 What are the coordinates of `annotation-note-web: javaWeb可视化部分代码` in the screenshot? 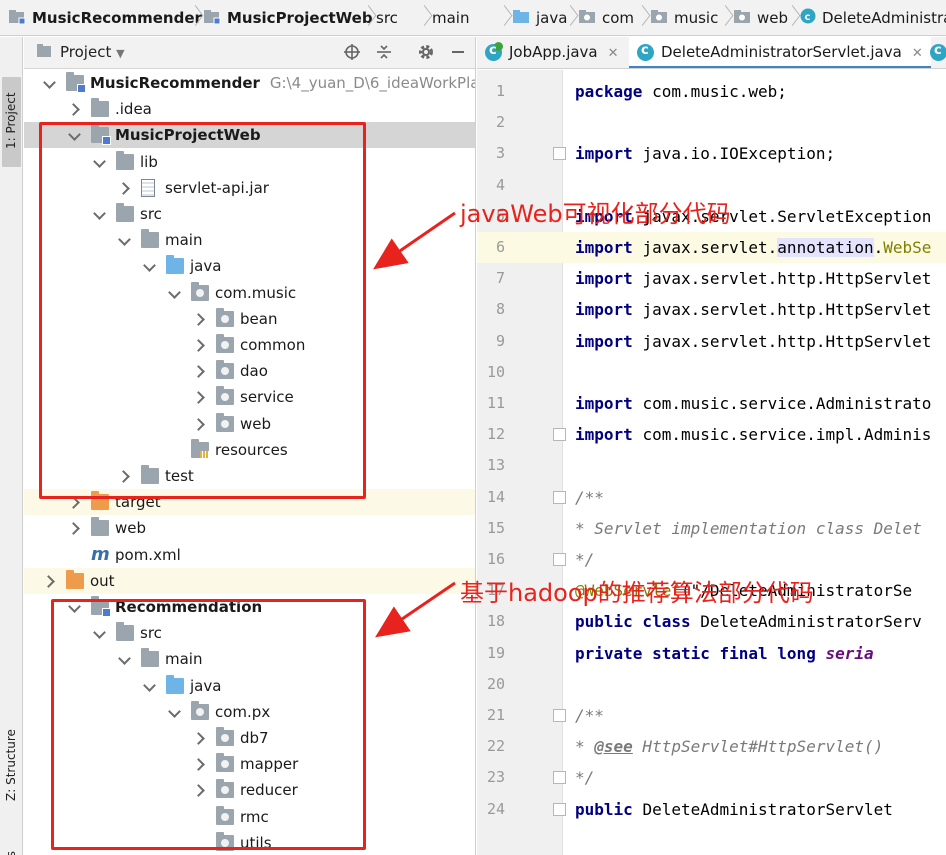 It's located at (595, 214).